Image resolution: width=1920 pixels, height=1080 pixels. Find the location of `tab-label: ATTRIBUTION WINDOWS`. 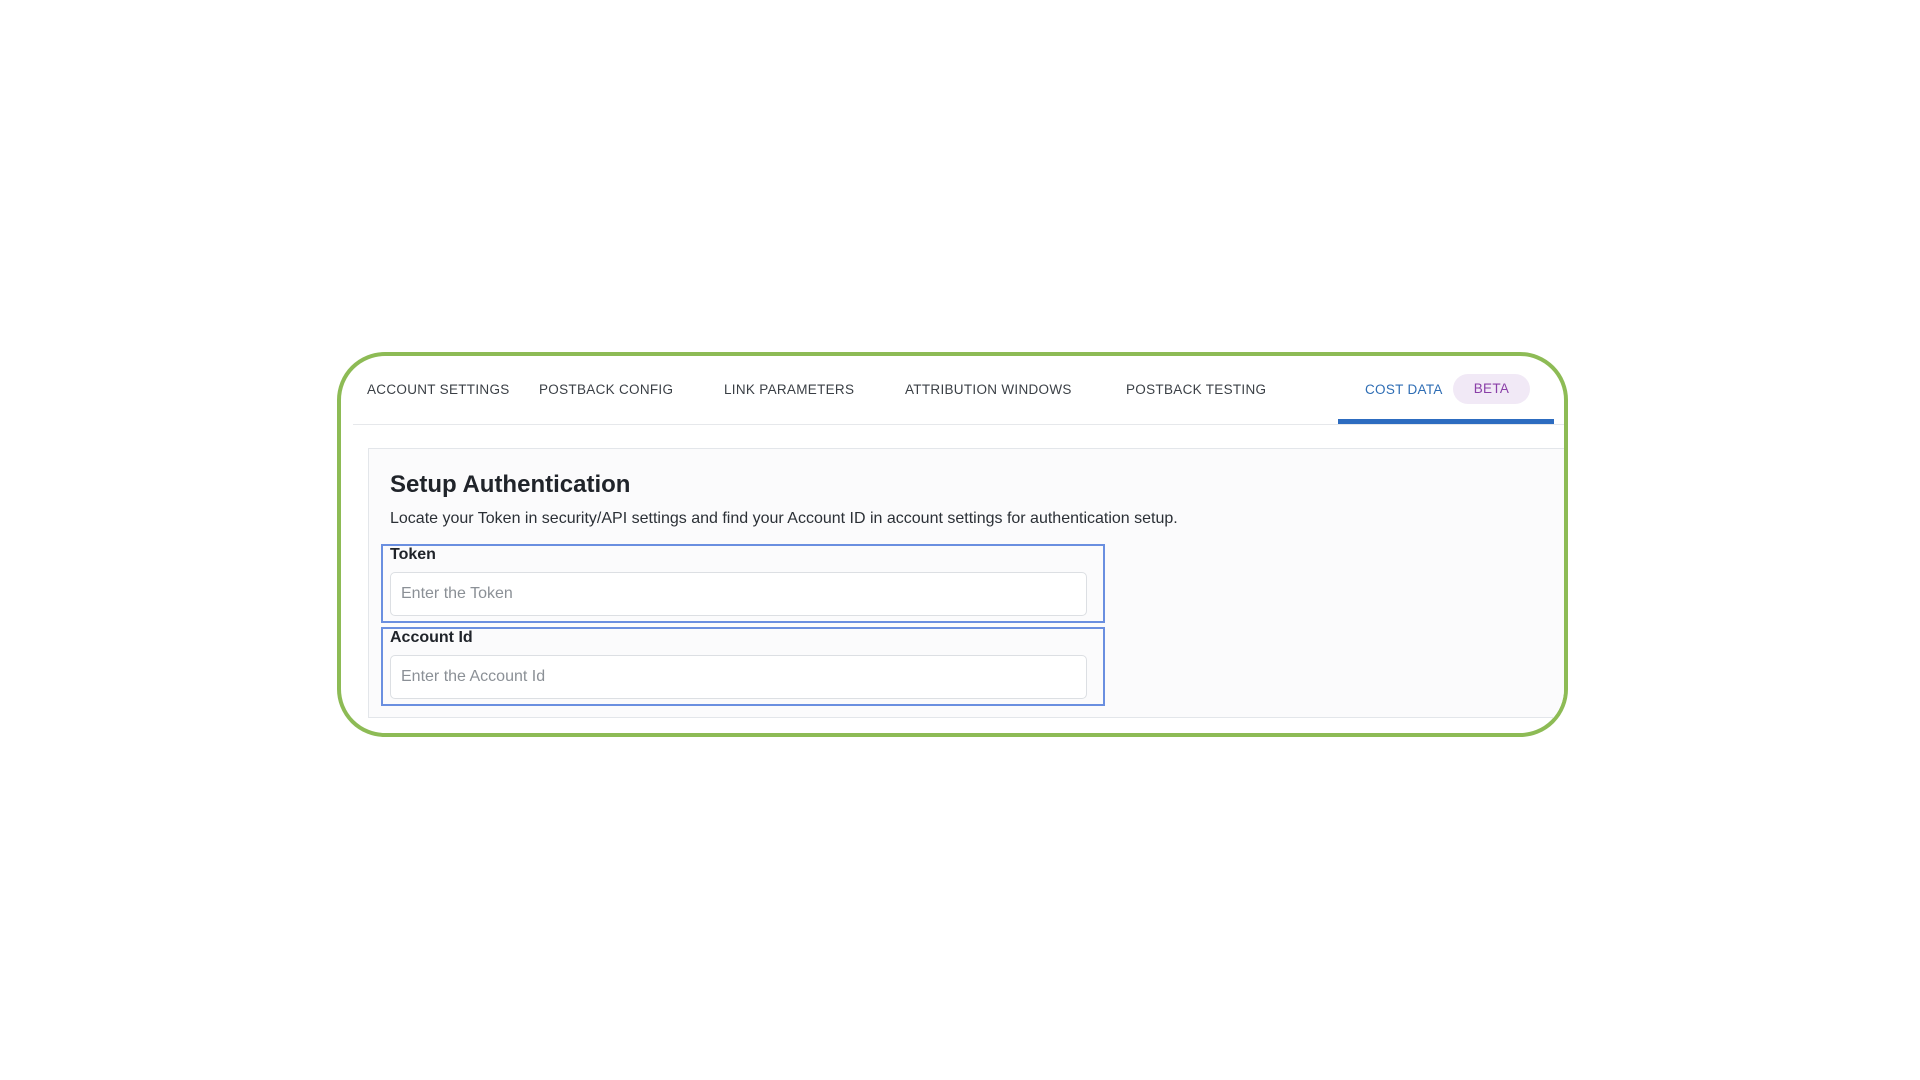

tab-label: ATTRIBUTION WINDOWS is located at coordinates (988, 389).